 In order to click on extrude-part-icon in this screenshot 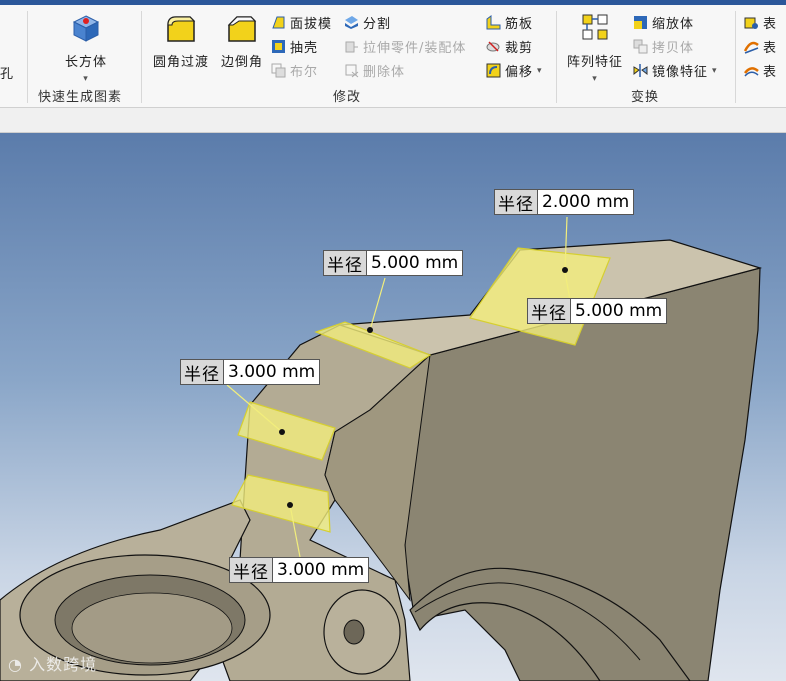, I will do `click(351, 47)`.